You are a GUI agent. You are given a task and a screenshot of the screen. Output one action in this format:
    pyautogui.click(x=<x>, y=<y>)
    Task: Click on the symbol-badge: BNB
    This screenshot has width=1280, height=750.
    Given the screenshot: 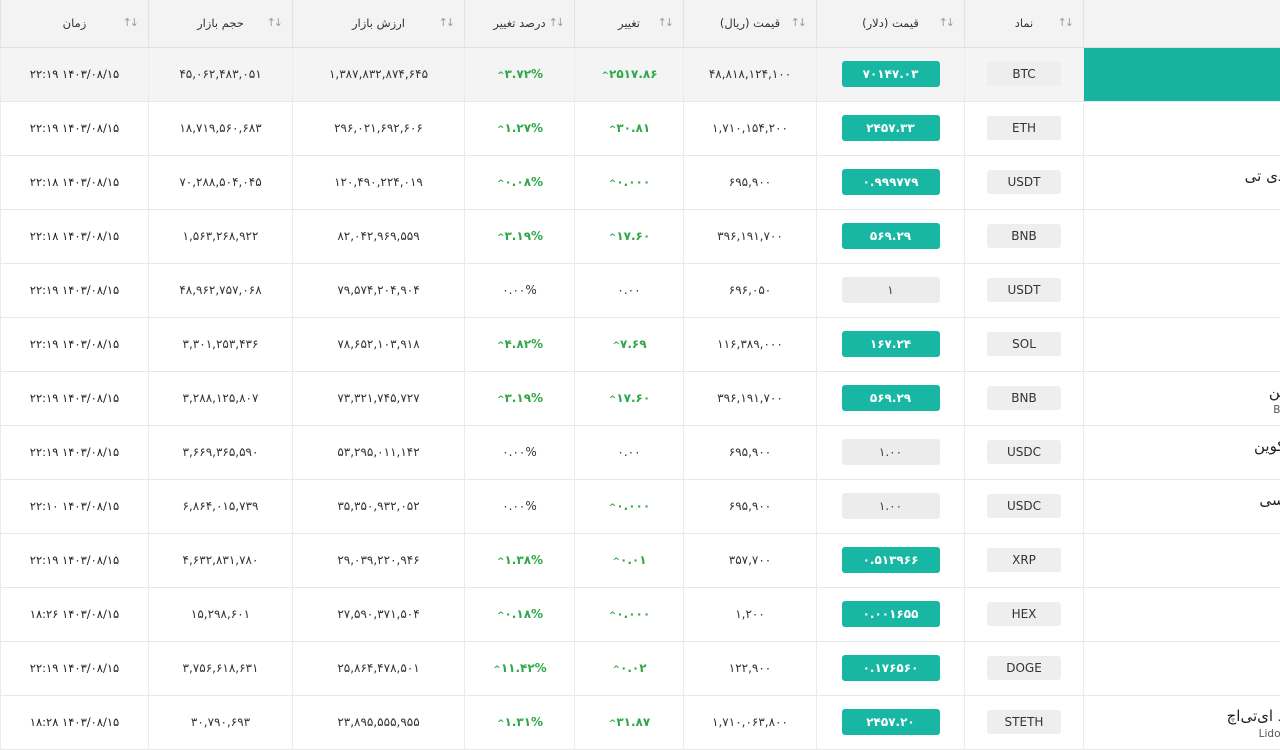 What is the action you would take?
    pyautogui.click(x=1024, y=236)
    